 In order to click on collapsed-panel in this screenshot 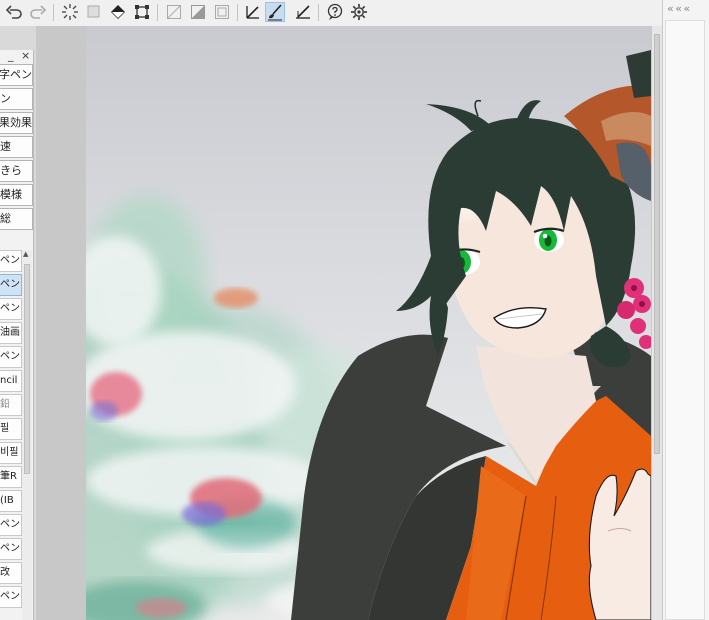, I will do `click(685, 320)`.